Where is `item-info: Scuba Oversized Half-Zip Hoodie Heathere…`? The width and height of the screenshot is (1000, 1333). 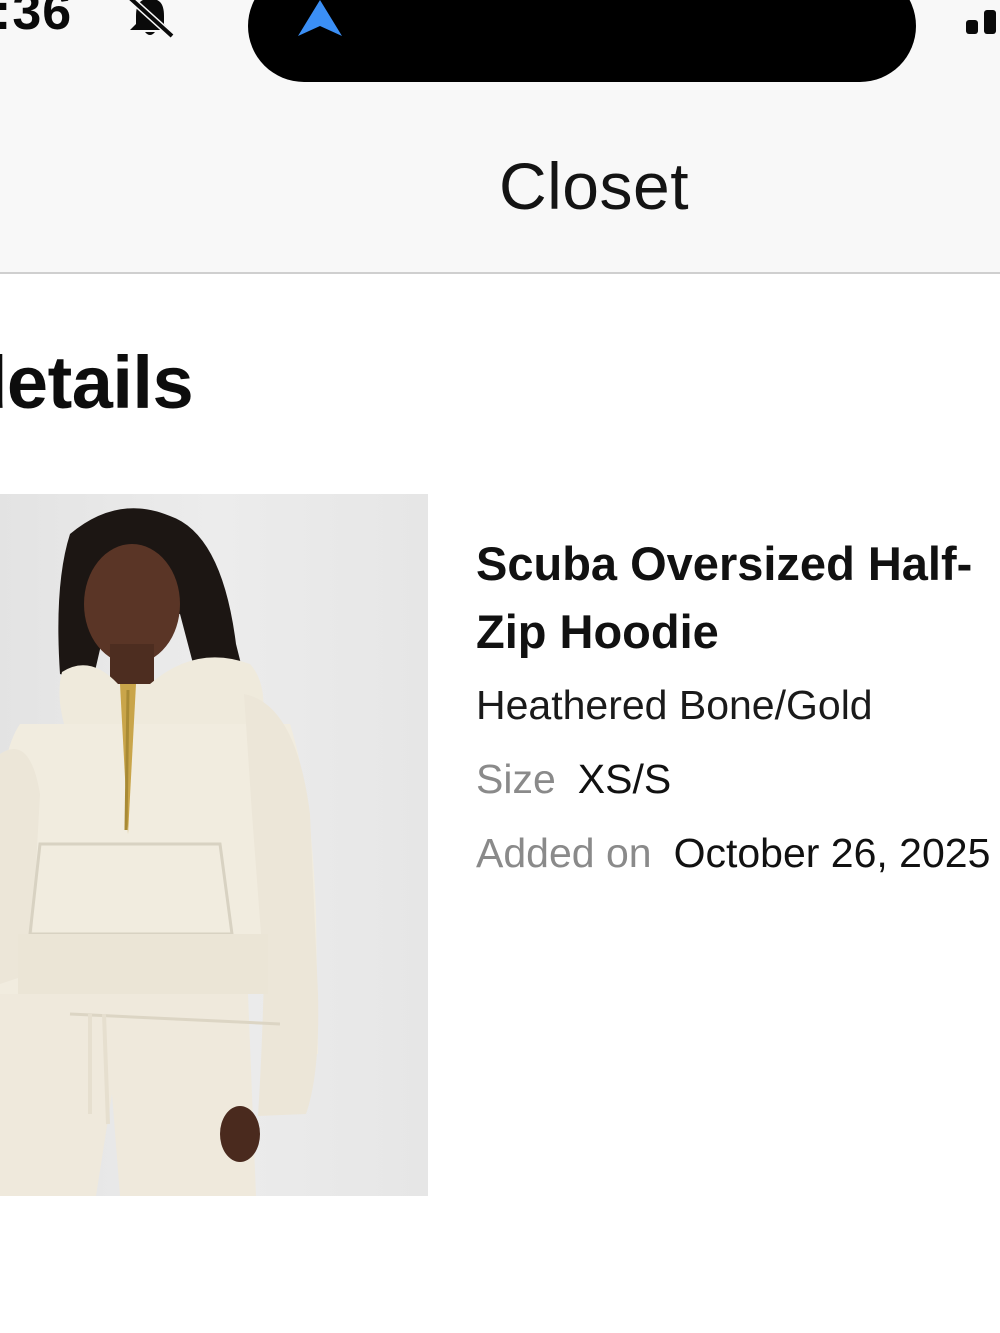 item-info: Scuba Oversized Half-Zip Hoodie Heathere… is located at coordinates (738, 705).